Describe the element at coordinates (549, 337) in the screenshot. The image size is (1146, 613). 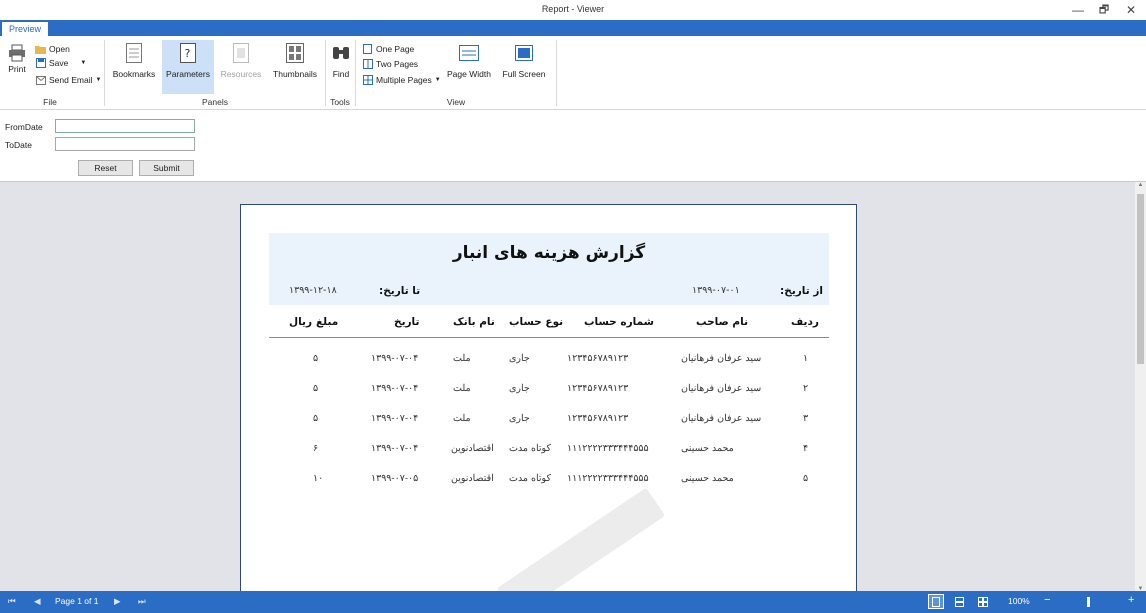
I see `header-divider` at that location.